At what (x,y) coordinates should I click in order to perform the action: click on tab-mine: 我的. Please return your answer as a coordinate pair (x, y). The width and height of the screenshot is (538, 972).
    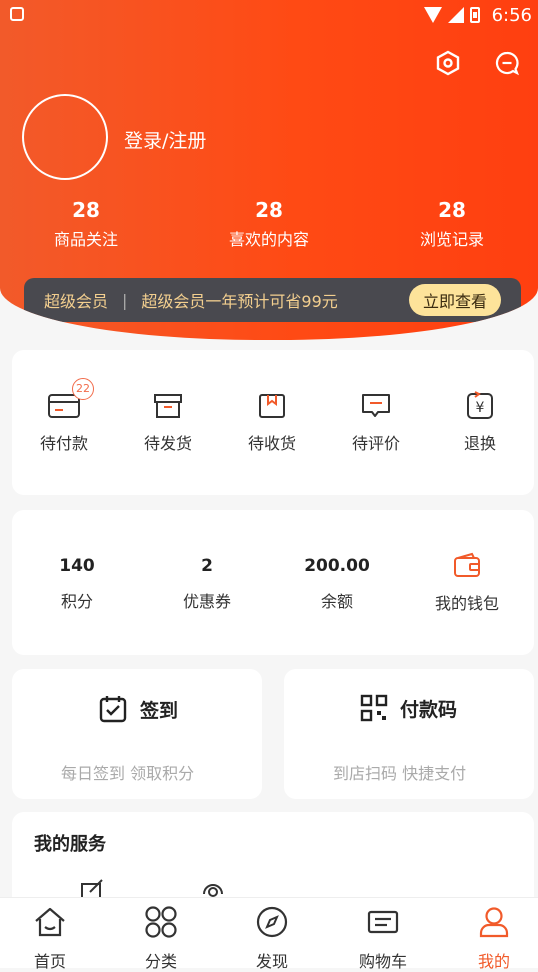
    Looking at the image, I should click on (494, 938).